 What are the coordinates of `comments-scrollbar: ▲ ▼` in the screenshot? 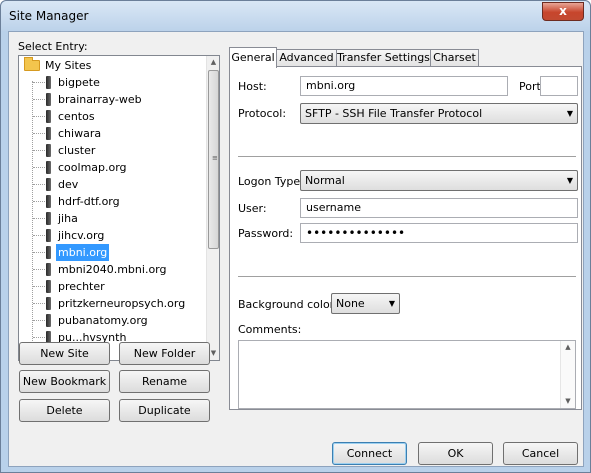 It's located at (567, 374).